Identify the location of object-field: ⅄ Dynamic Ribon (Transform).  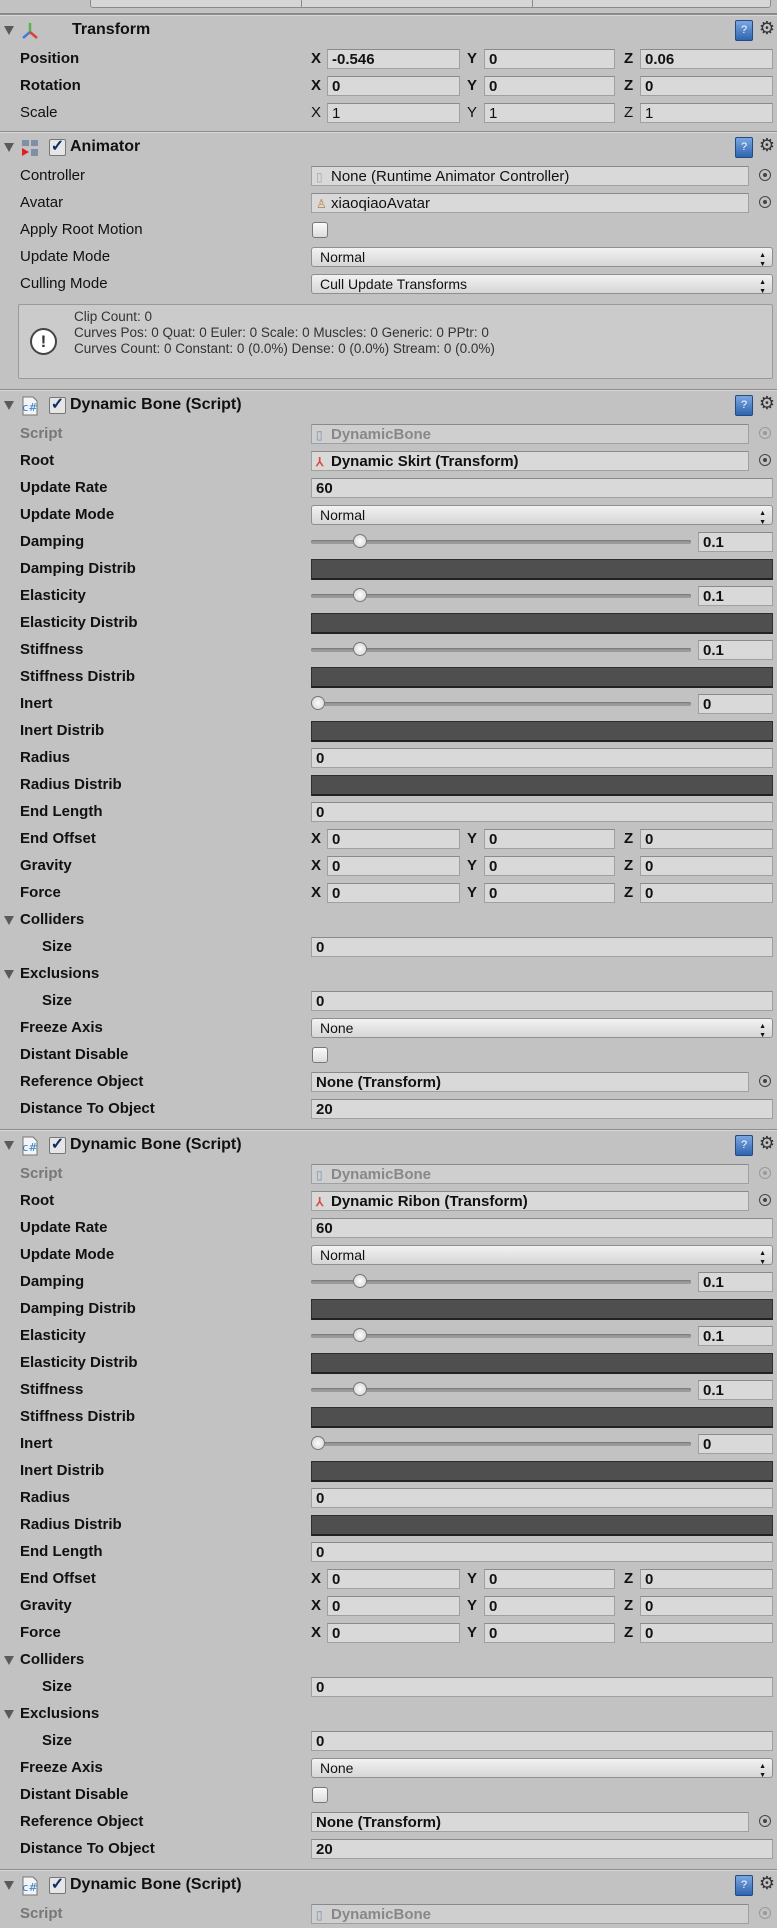
(530, 1201).